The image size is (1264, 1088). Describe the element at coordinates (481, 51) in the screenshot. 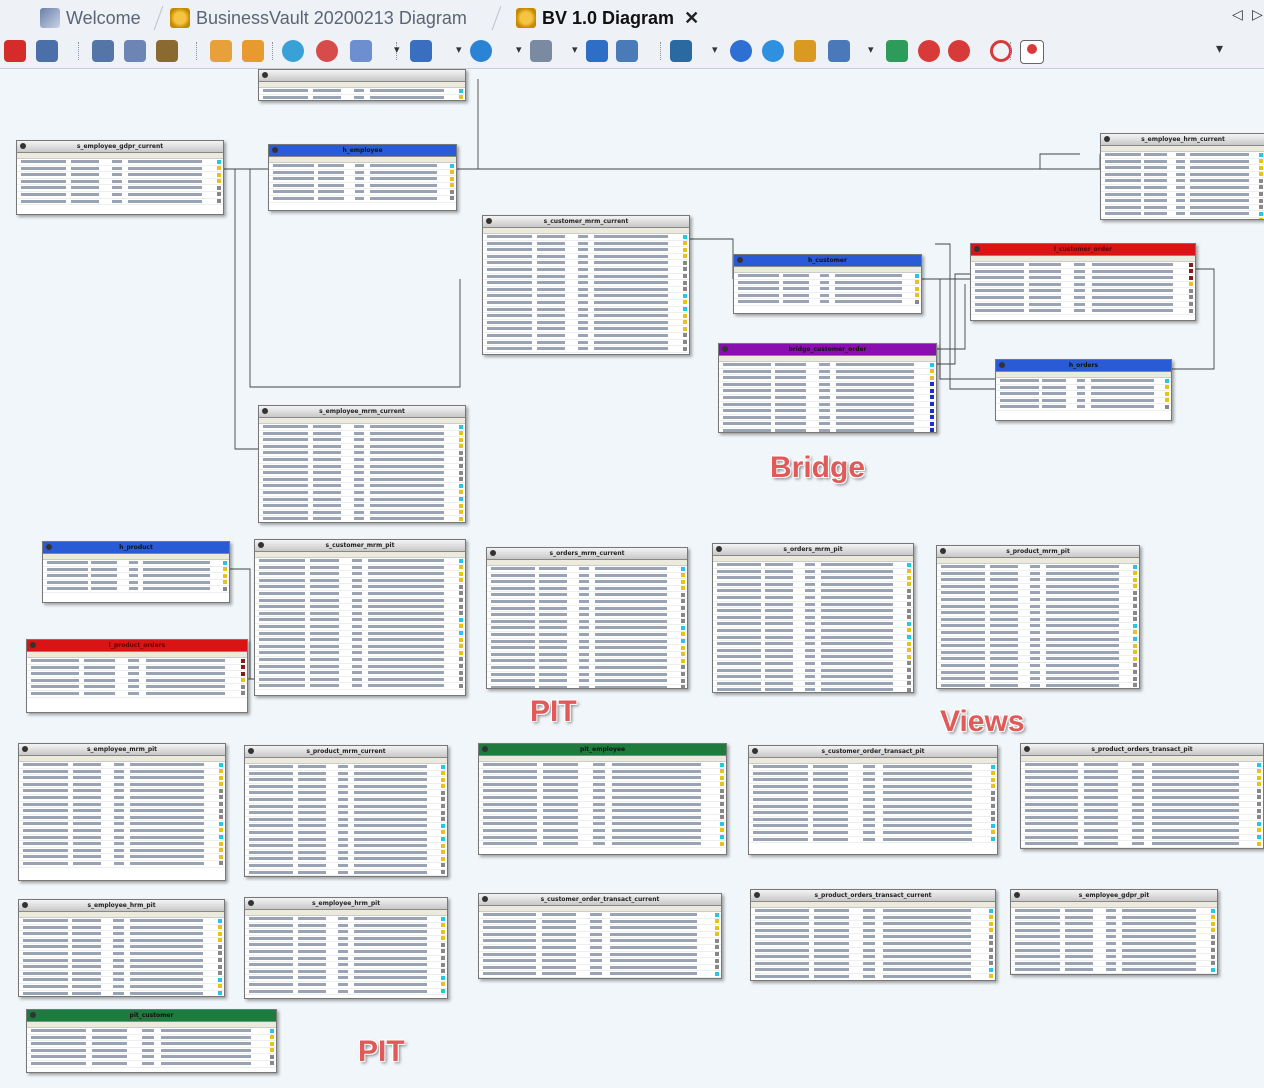

I see `refresh-icon` at that location.